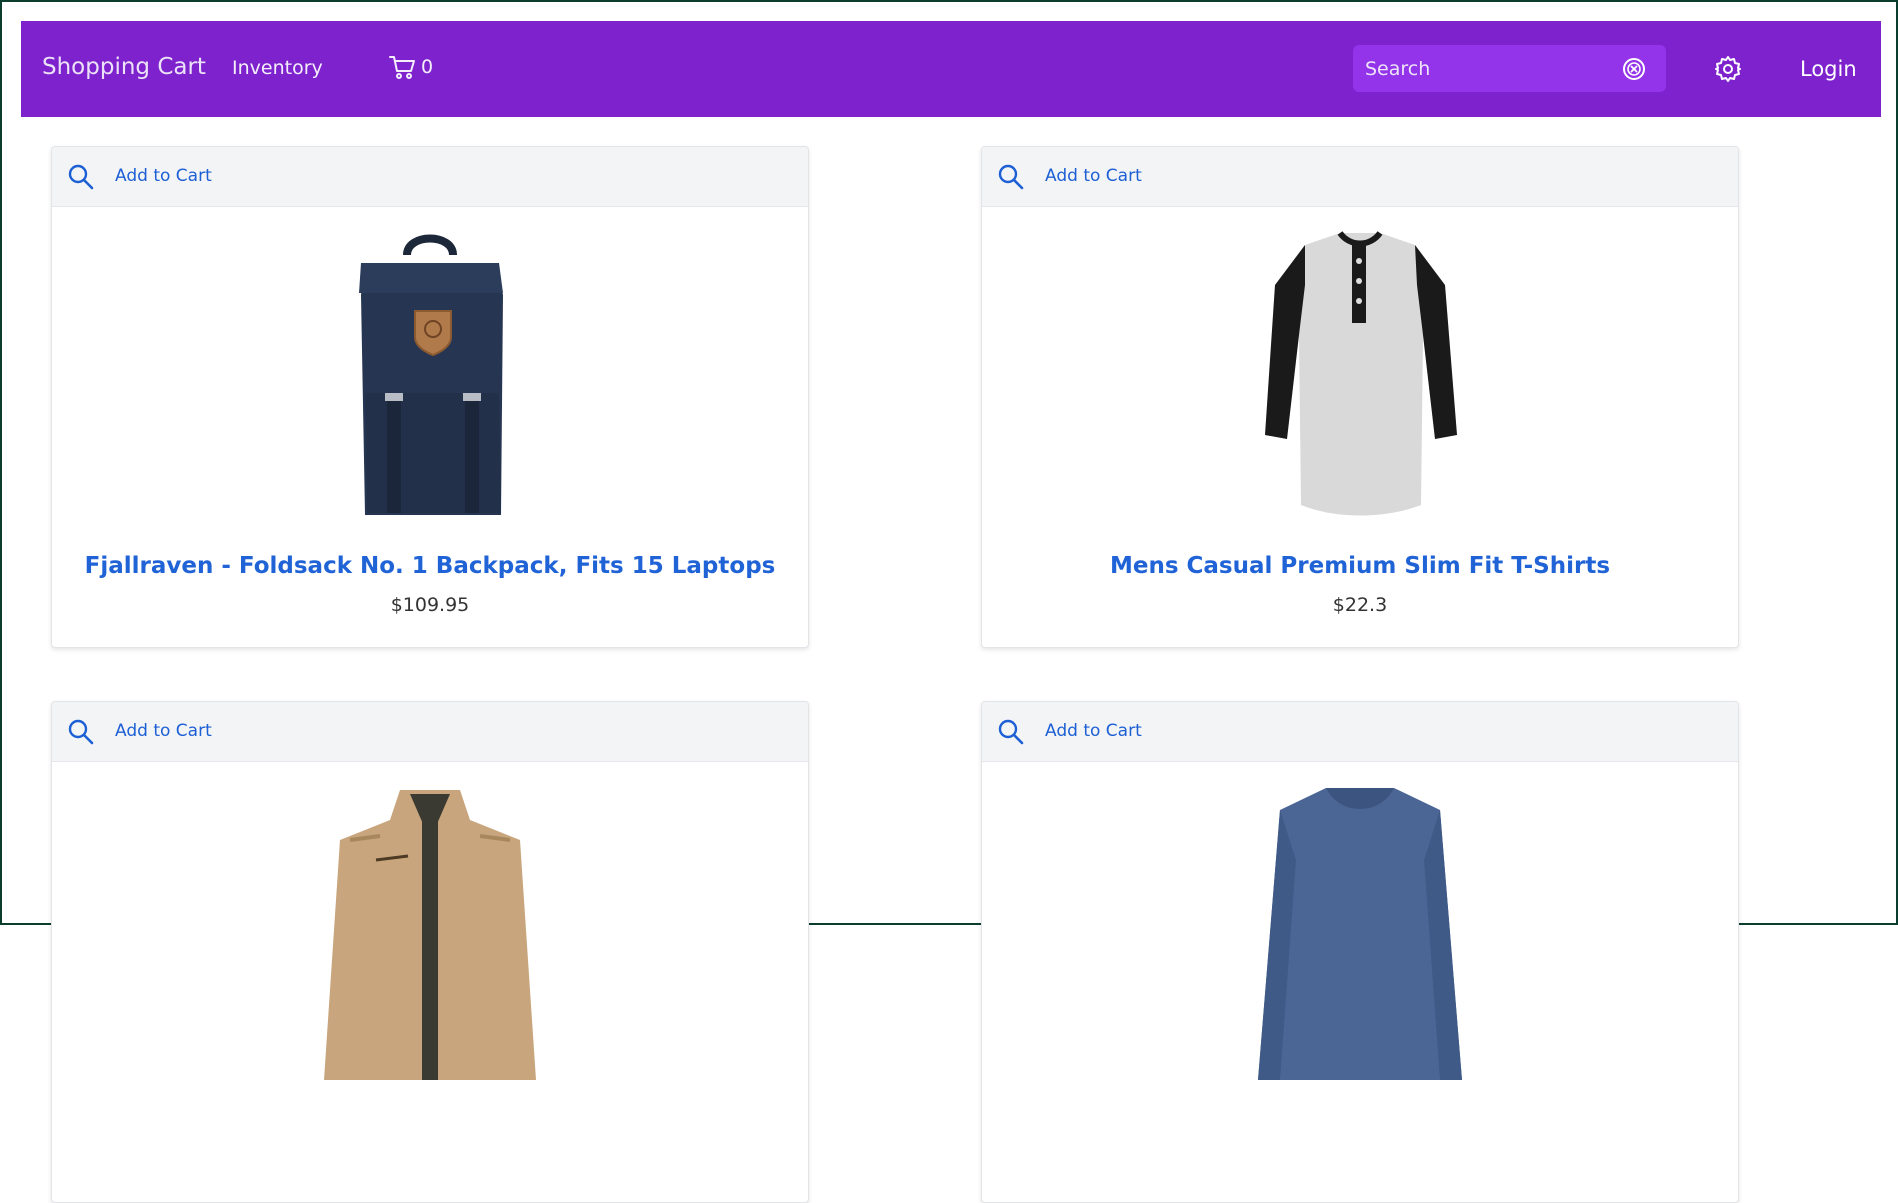  I want to click on cart-count: 0, so click(427, 67).